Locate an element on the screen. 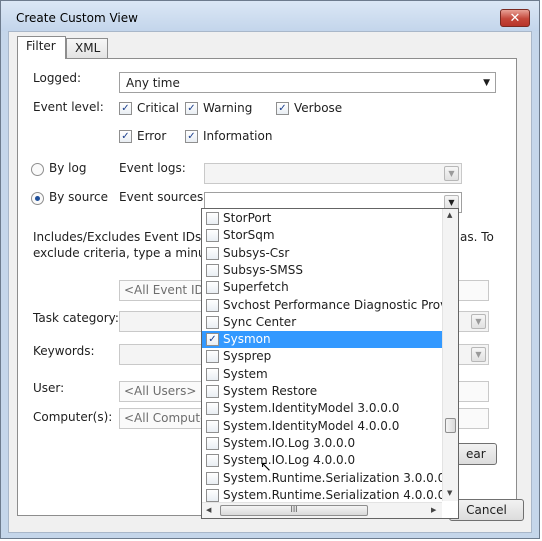 This screenshot has width=542, height=541. scroll-down-icon: ▼ is located at coordinates (449, 493).